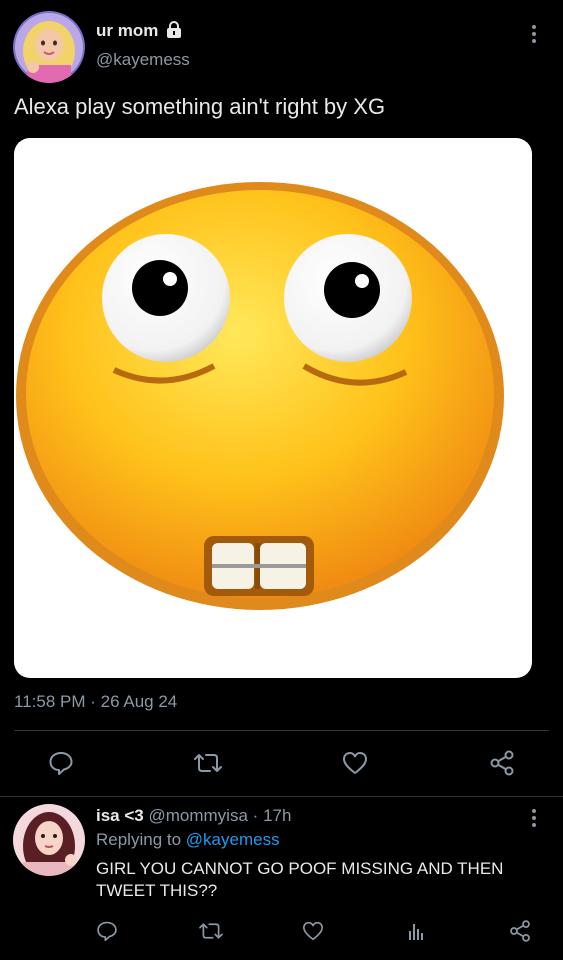 The height and width of the screenshot is (960, 563). I want to click on replying-to: Replying to @kayemess, so click(188, 840).